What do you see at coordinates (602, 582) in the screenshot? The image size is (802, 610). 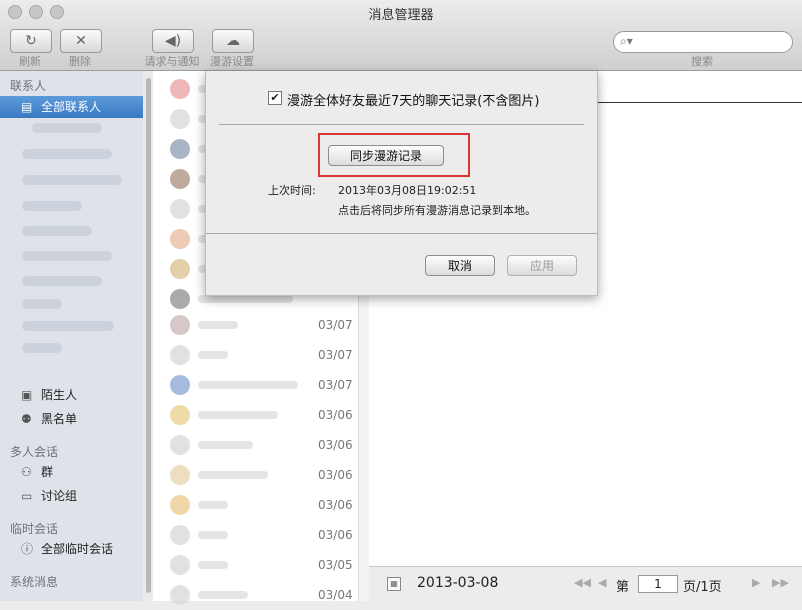 I see `prev-page-icon: ◀` at bounding box center [602, 582].